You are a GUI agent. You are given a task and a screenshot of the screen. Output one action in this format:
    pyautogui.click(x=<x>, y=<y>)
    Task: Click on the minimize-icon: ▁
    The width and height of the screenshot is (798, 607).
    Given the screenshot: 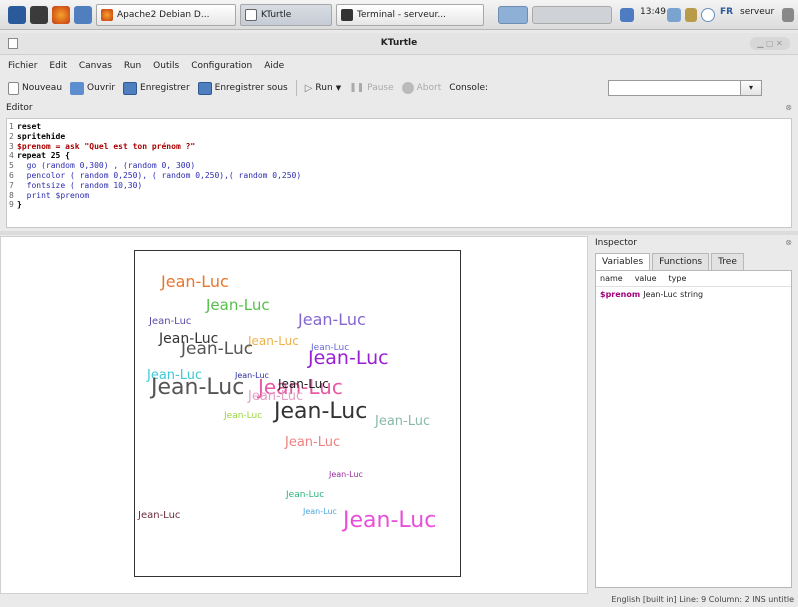 What is the action you would take?
    pyautogui.click(x=760, y=43)
    